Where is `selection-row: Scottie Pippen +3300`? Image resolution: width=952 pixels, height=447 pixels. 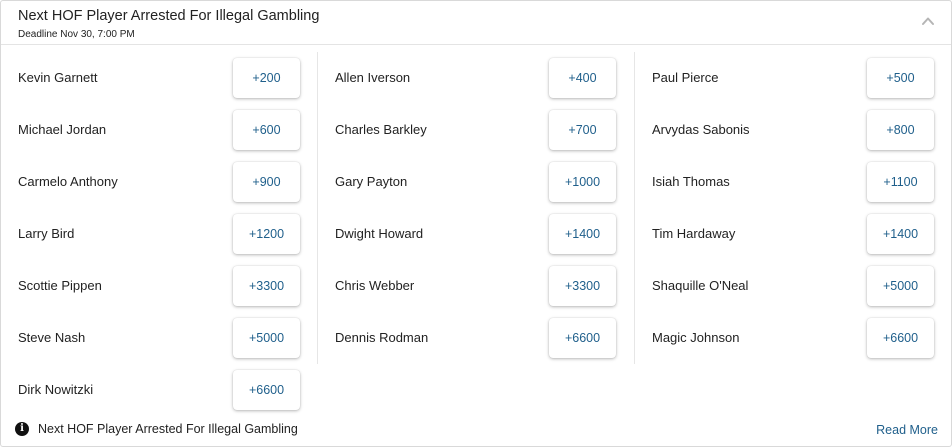
selection-row: Scottie Pippen +3300 is located at coordinates (159, 286).